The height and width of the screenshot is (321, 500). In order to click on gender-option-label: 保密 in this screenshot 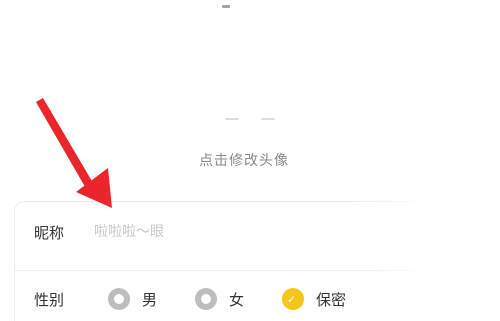, I will do `click(331, 299)`.